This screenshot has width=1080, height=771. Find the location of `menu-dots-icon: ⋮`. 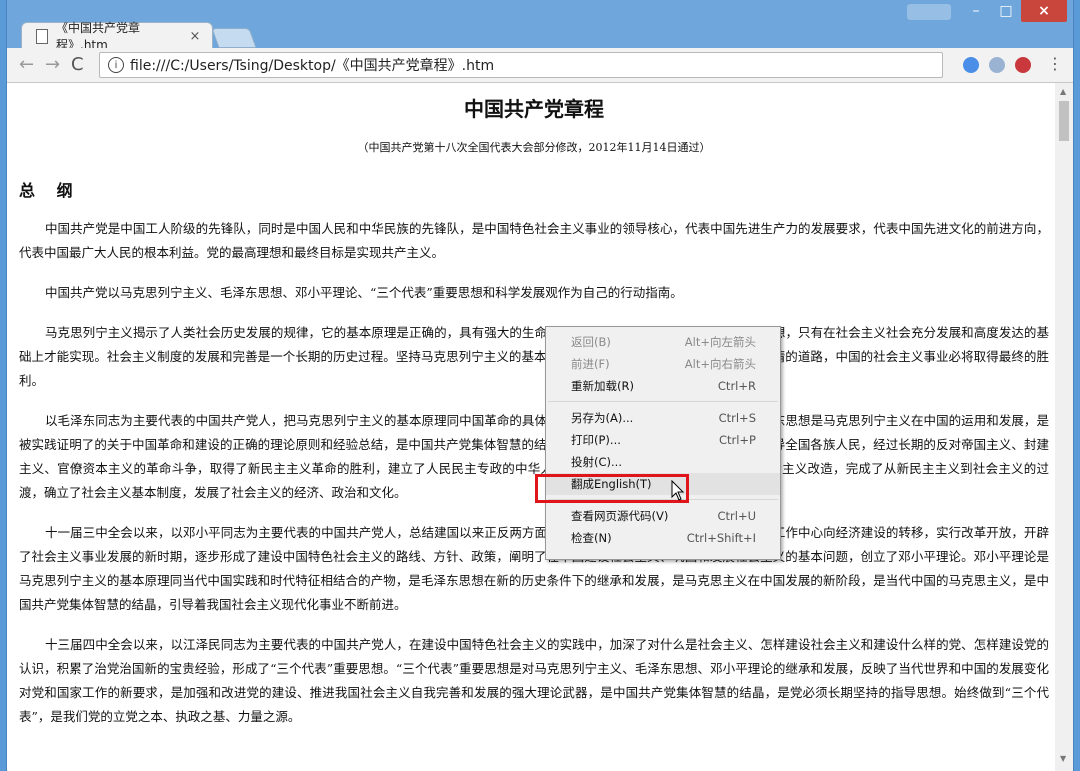

menu-dots-icon: ⋮ is located at coordinates (1055, 63).